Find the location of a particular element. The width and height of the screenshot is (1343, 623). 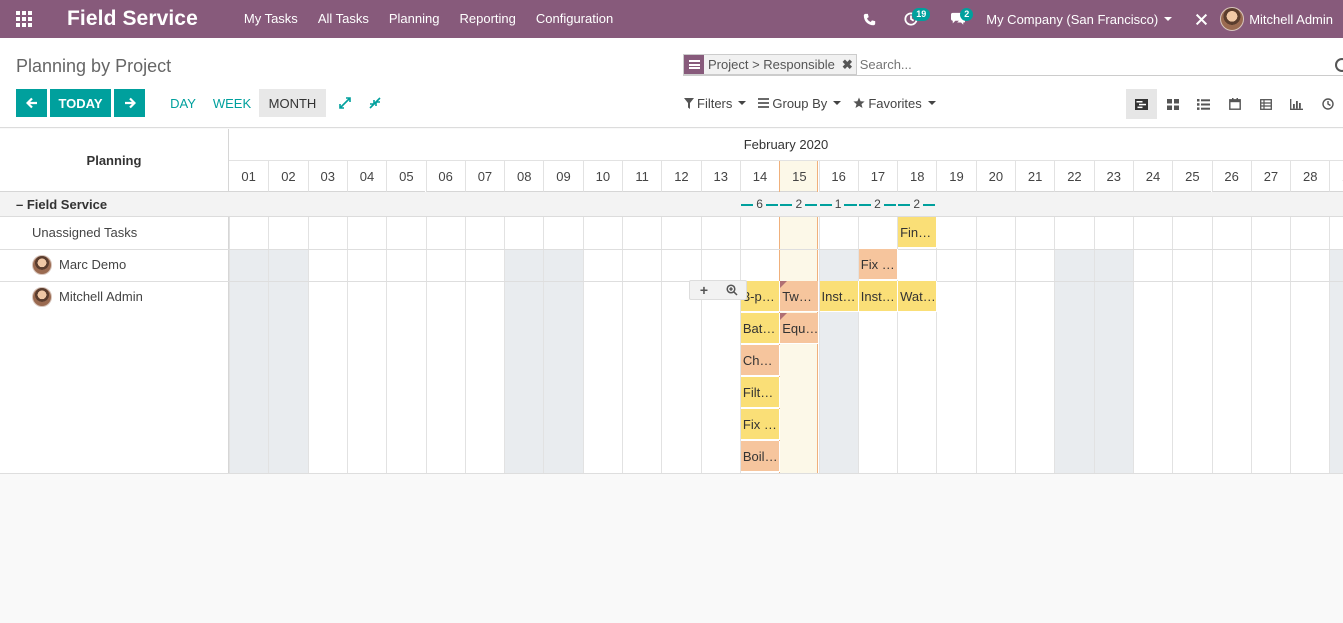

gantt-view-icon is located at coordinates (1141, 104).